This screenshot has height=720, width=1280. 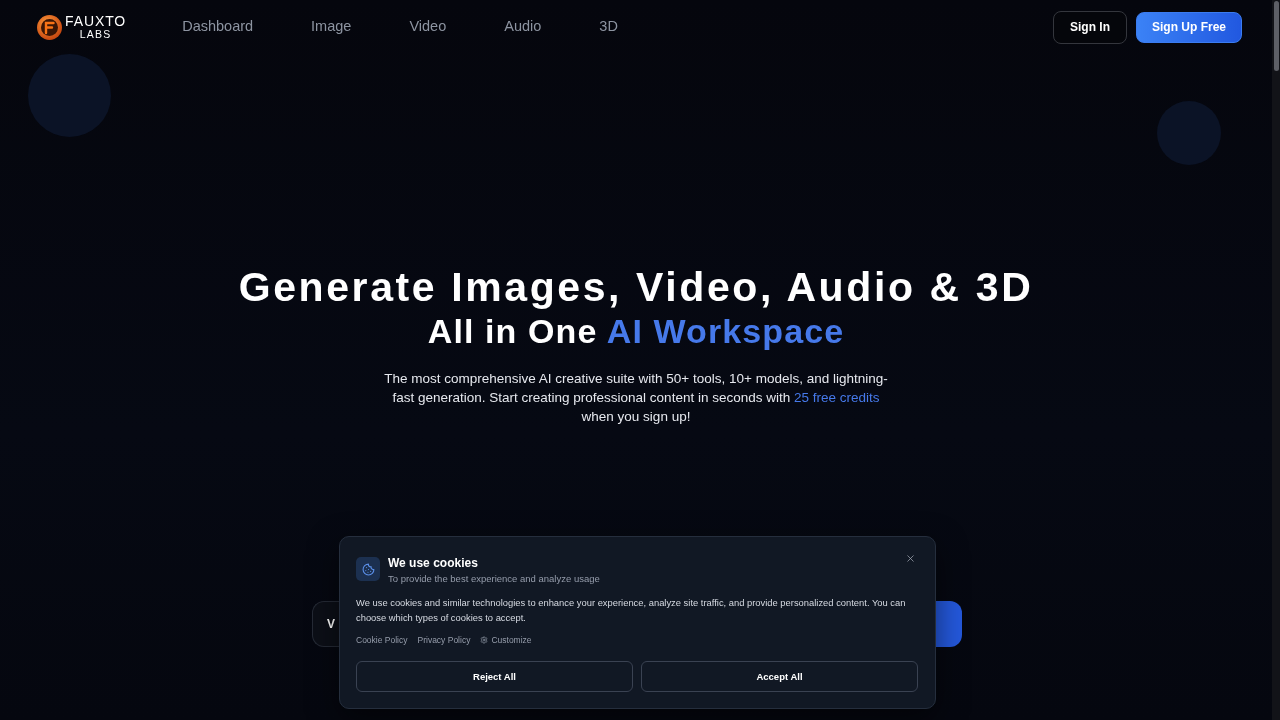 I want to click on sign-in-button: Sign In, so click(x=1090, y=27).